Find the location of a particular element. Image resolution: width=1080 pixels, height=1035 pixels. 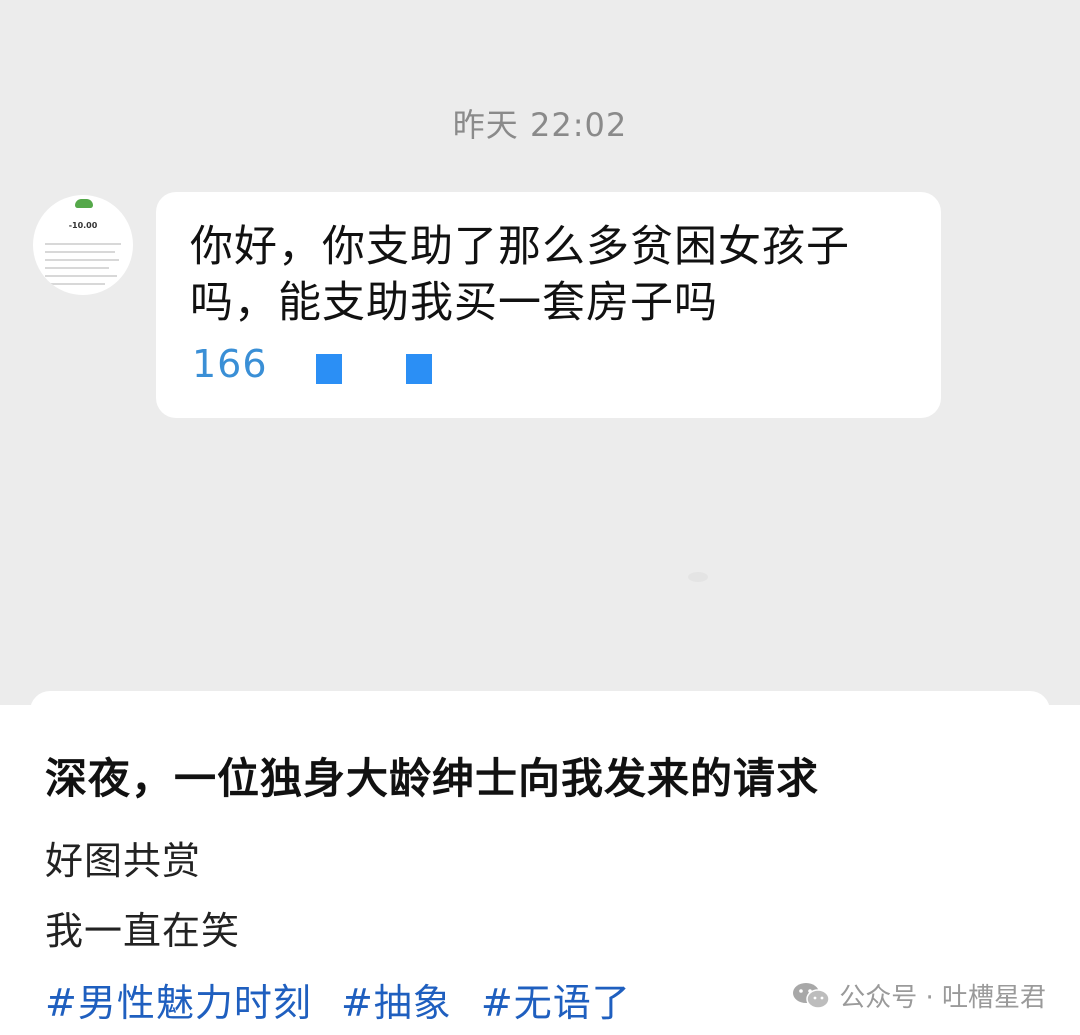

post-line: 好图共赏 is located at coordinates (123, 861).